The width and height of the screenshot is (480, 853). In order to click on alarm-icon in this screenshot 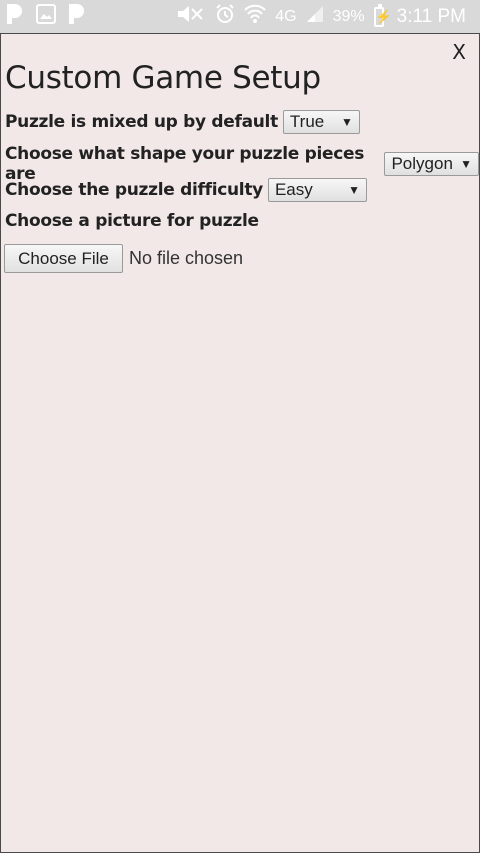, I will do `click(225, 16)`.